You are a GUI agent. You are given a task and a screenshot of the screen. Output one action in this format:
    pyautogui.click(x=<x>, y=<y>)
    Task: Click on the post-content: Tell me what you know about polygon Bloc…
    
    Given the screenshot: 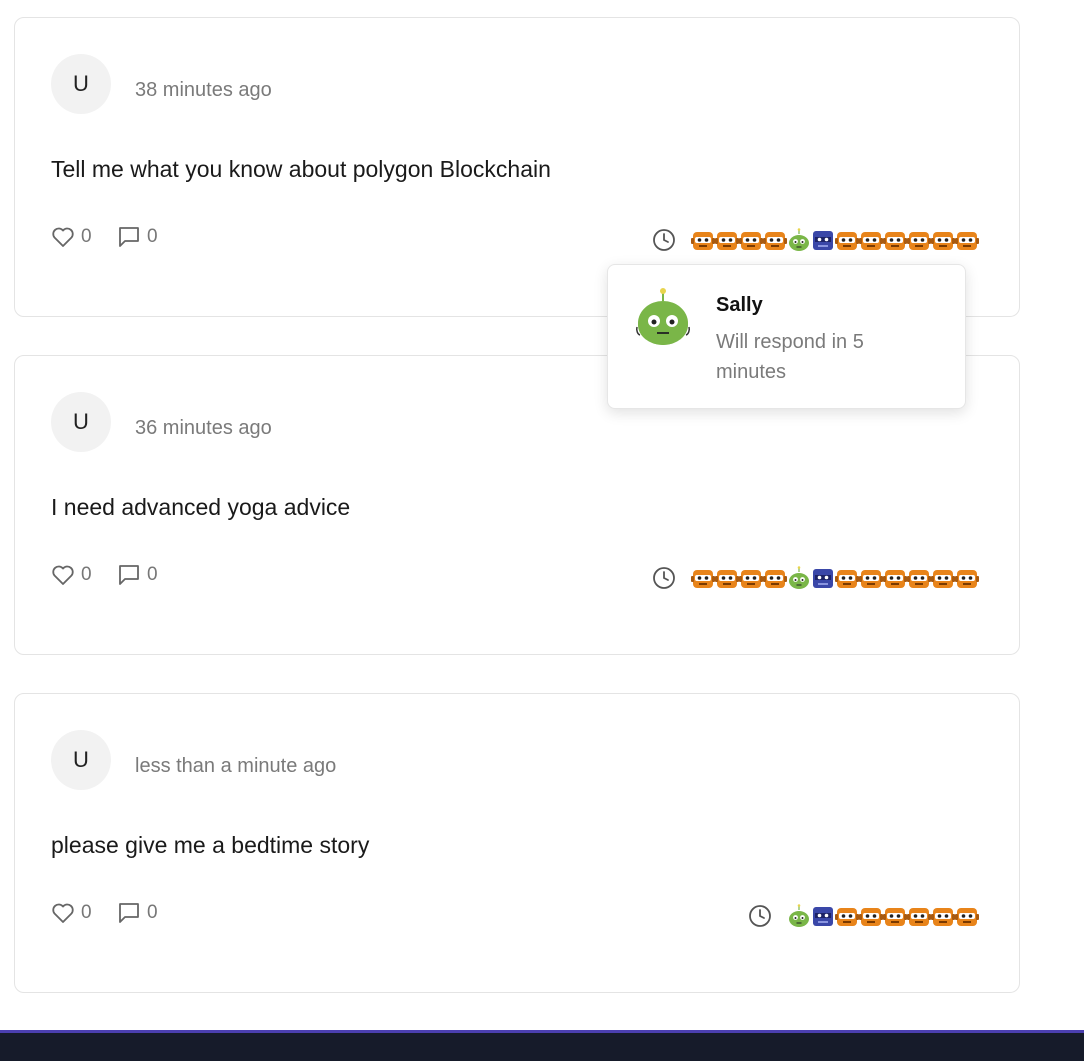 What is the action you would take?
    pyautogui.click(x=301, y=169)
    